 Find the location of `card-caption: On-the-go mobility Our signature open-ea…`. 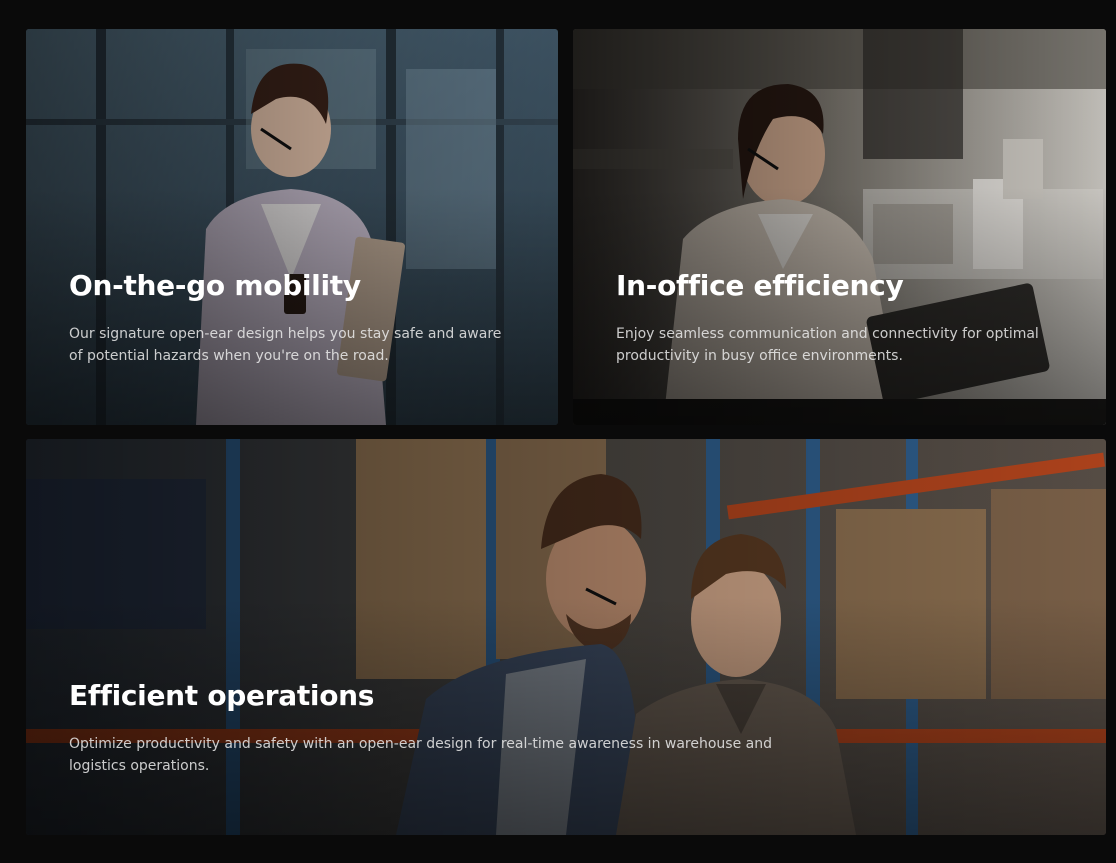

card-caption: On-the-go mobility Our signature open-ea… is located at coordinates (294, 318).